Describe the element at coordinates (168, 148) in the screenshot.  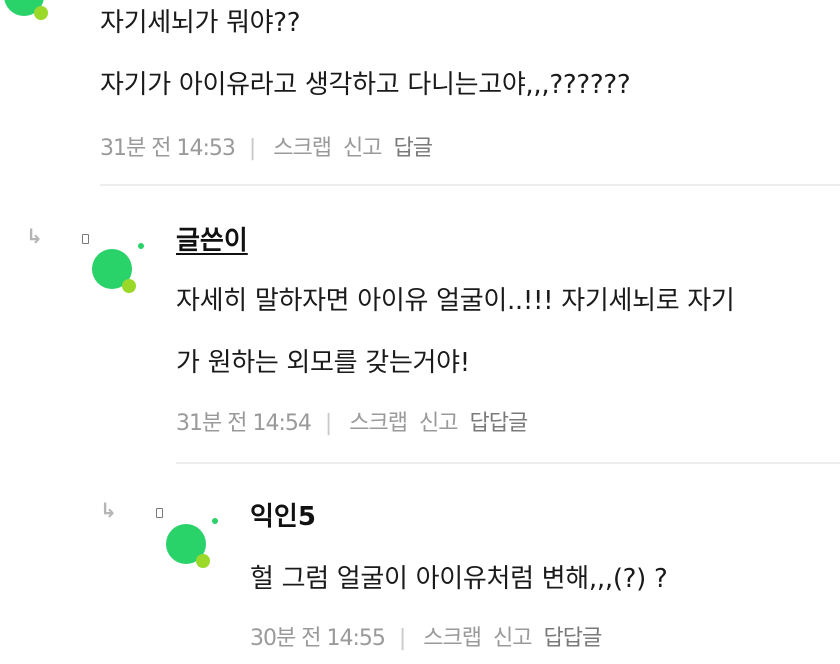
I see `comment-timestamp: 31분 전 14:53` at that location.